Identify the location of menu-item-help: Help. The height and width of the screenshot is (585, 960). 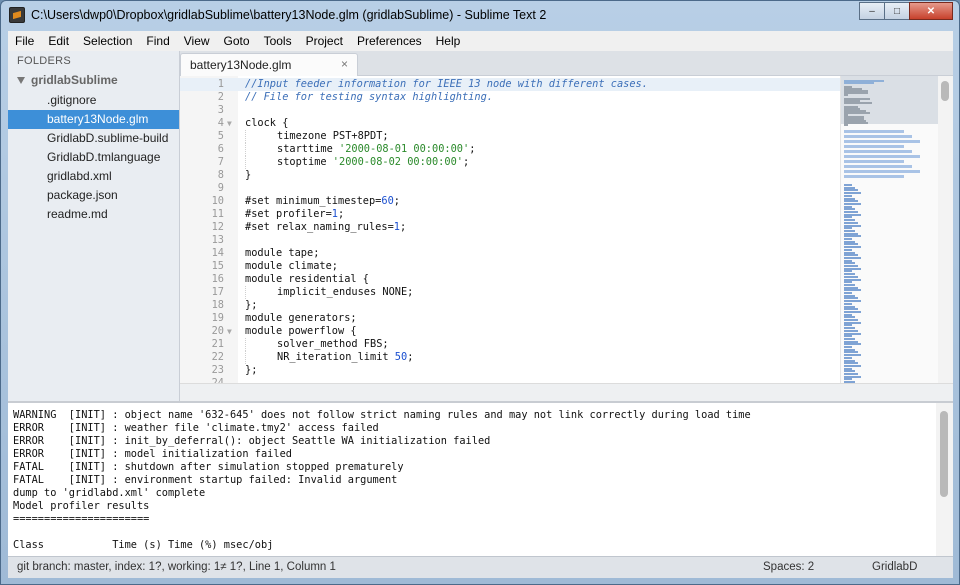
(448, 41).